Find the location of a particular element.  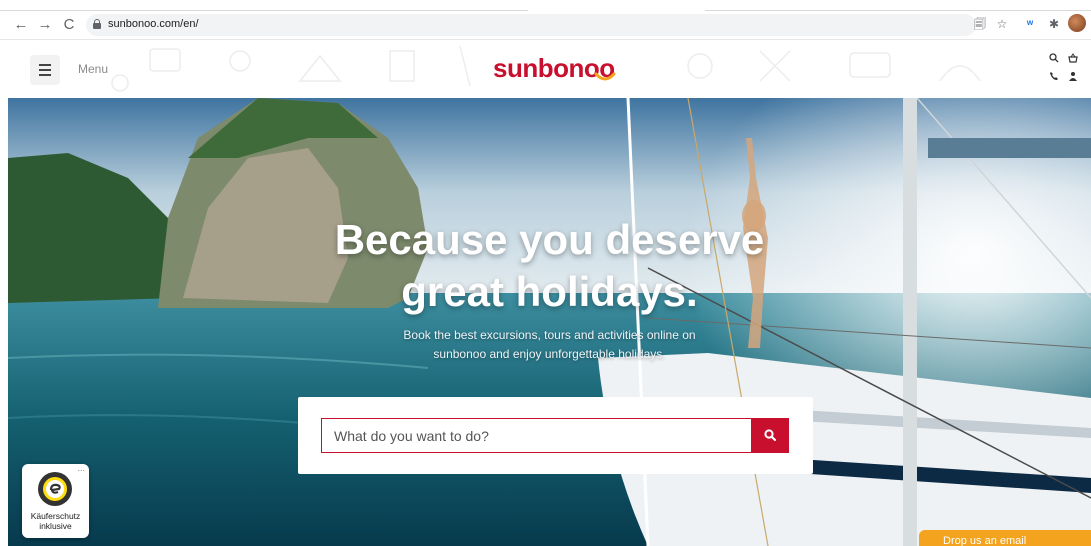

browser-toolbar: ← → C sunbonoo.com/en/ 🗐 ☆ ʷ ✱ is located at coordinates (545, 20).